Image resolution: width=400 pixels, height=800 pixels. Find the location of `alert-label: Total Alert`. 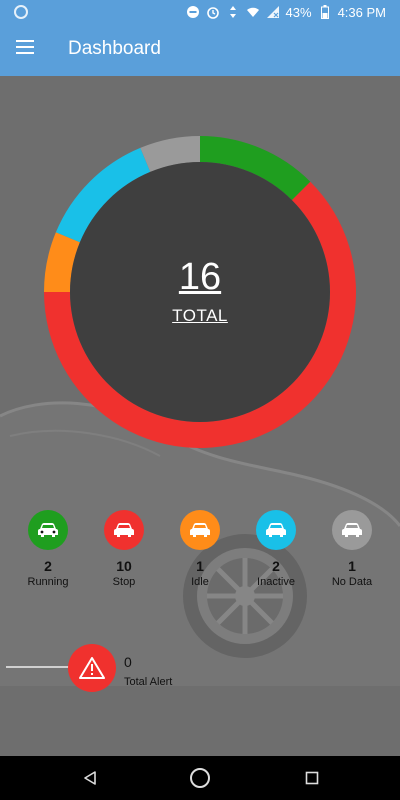

alert-label: Total Alert is located at coordinates (148, 682).